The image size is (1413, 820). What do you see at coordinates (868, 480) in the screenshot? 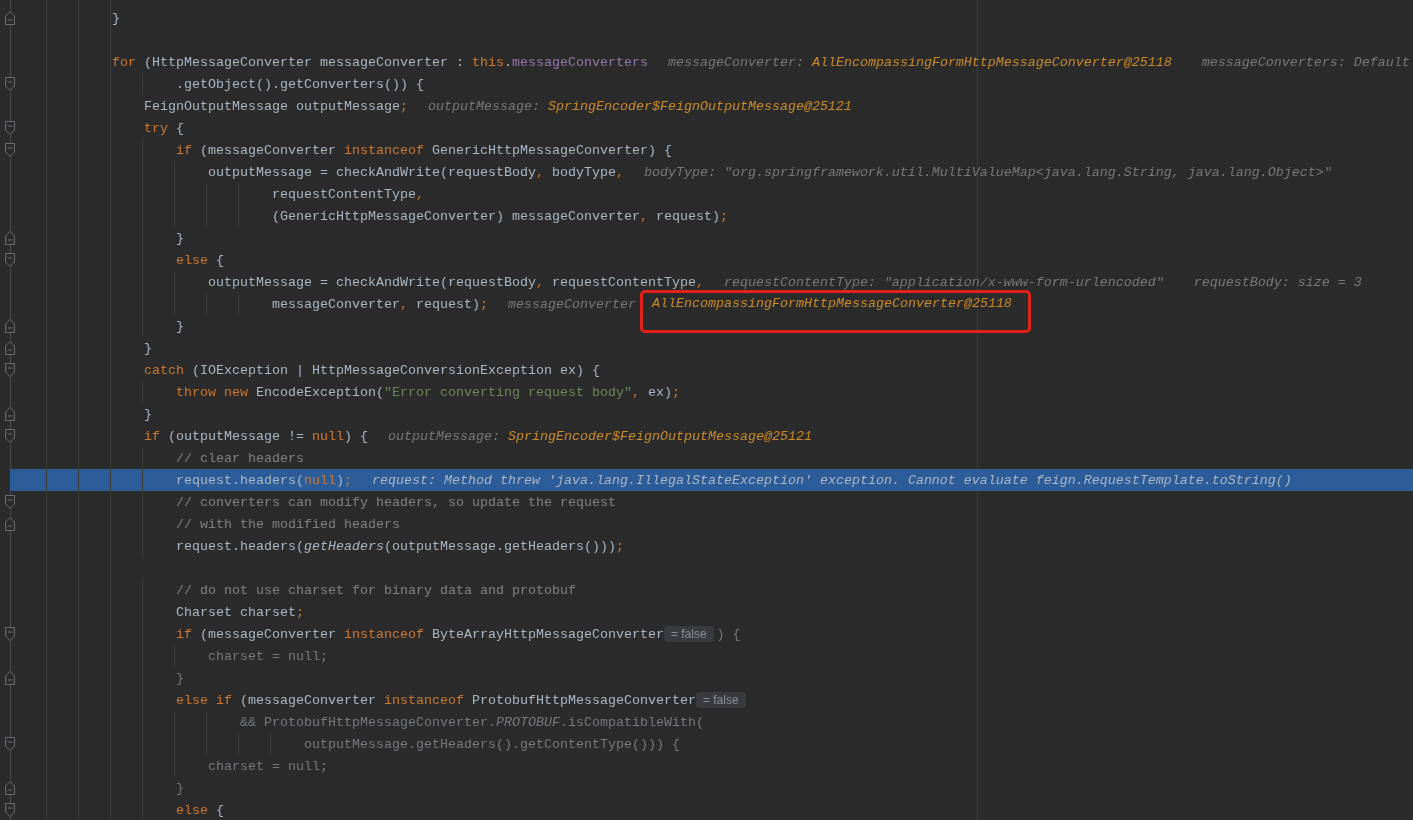
I see `variable-value: Method threw 'java.lang.IllegalStateException' exception. Cannot evaluate feign.RequestTemplate.toString()` at bounding box center [868, 480].